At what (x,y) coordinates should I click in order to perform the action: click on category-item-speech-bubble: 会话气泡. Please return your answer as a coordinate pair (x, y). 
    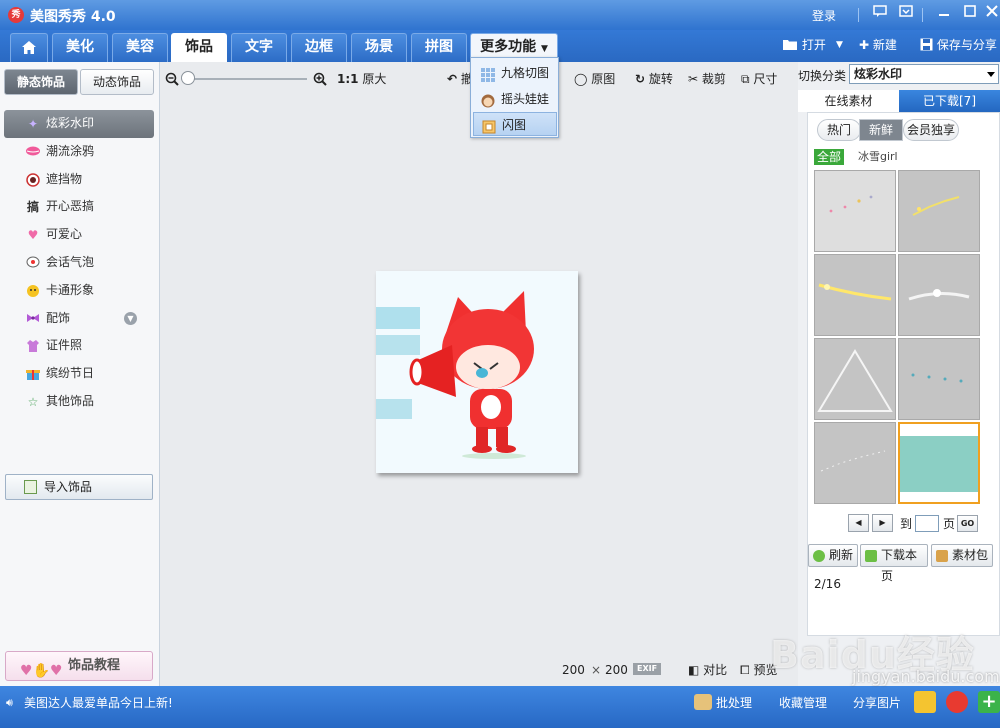
    Looking at the image, I should click on (79, 263).